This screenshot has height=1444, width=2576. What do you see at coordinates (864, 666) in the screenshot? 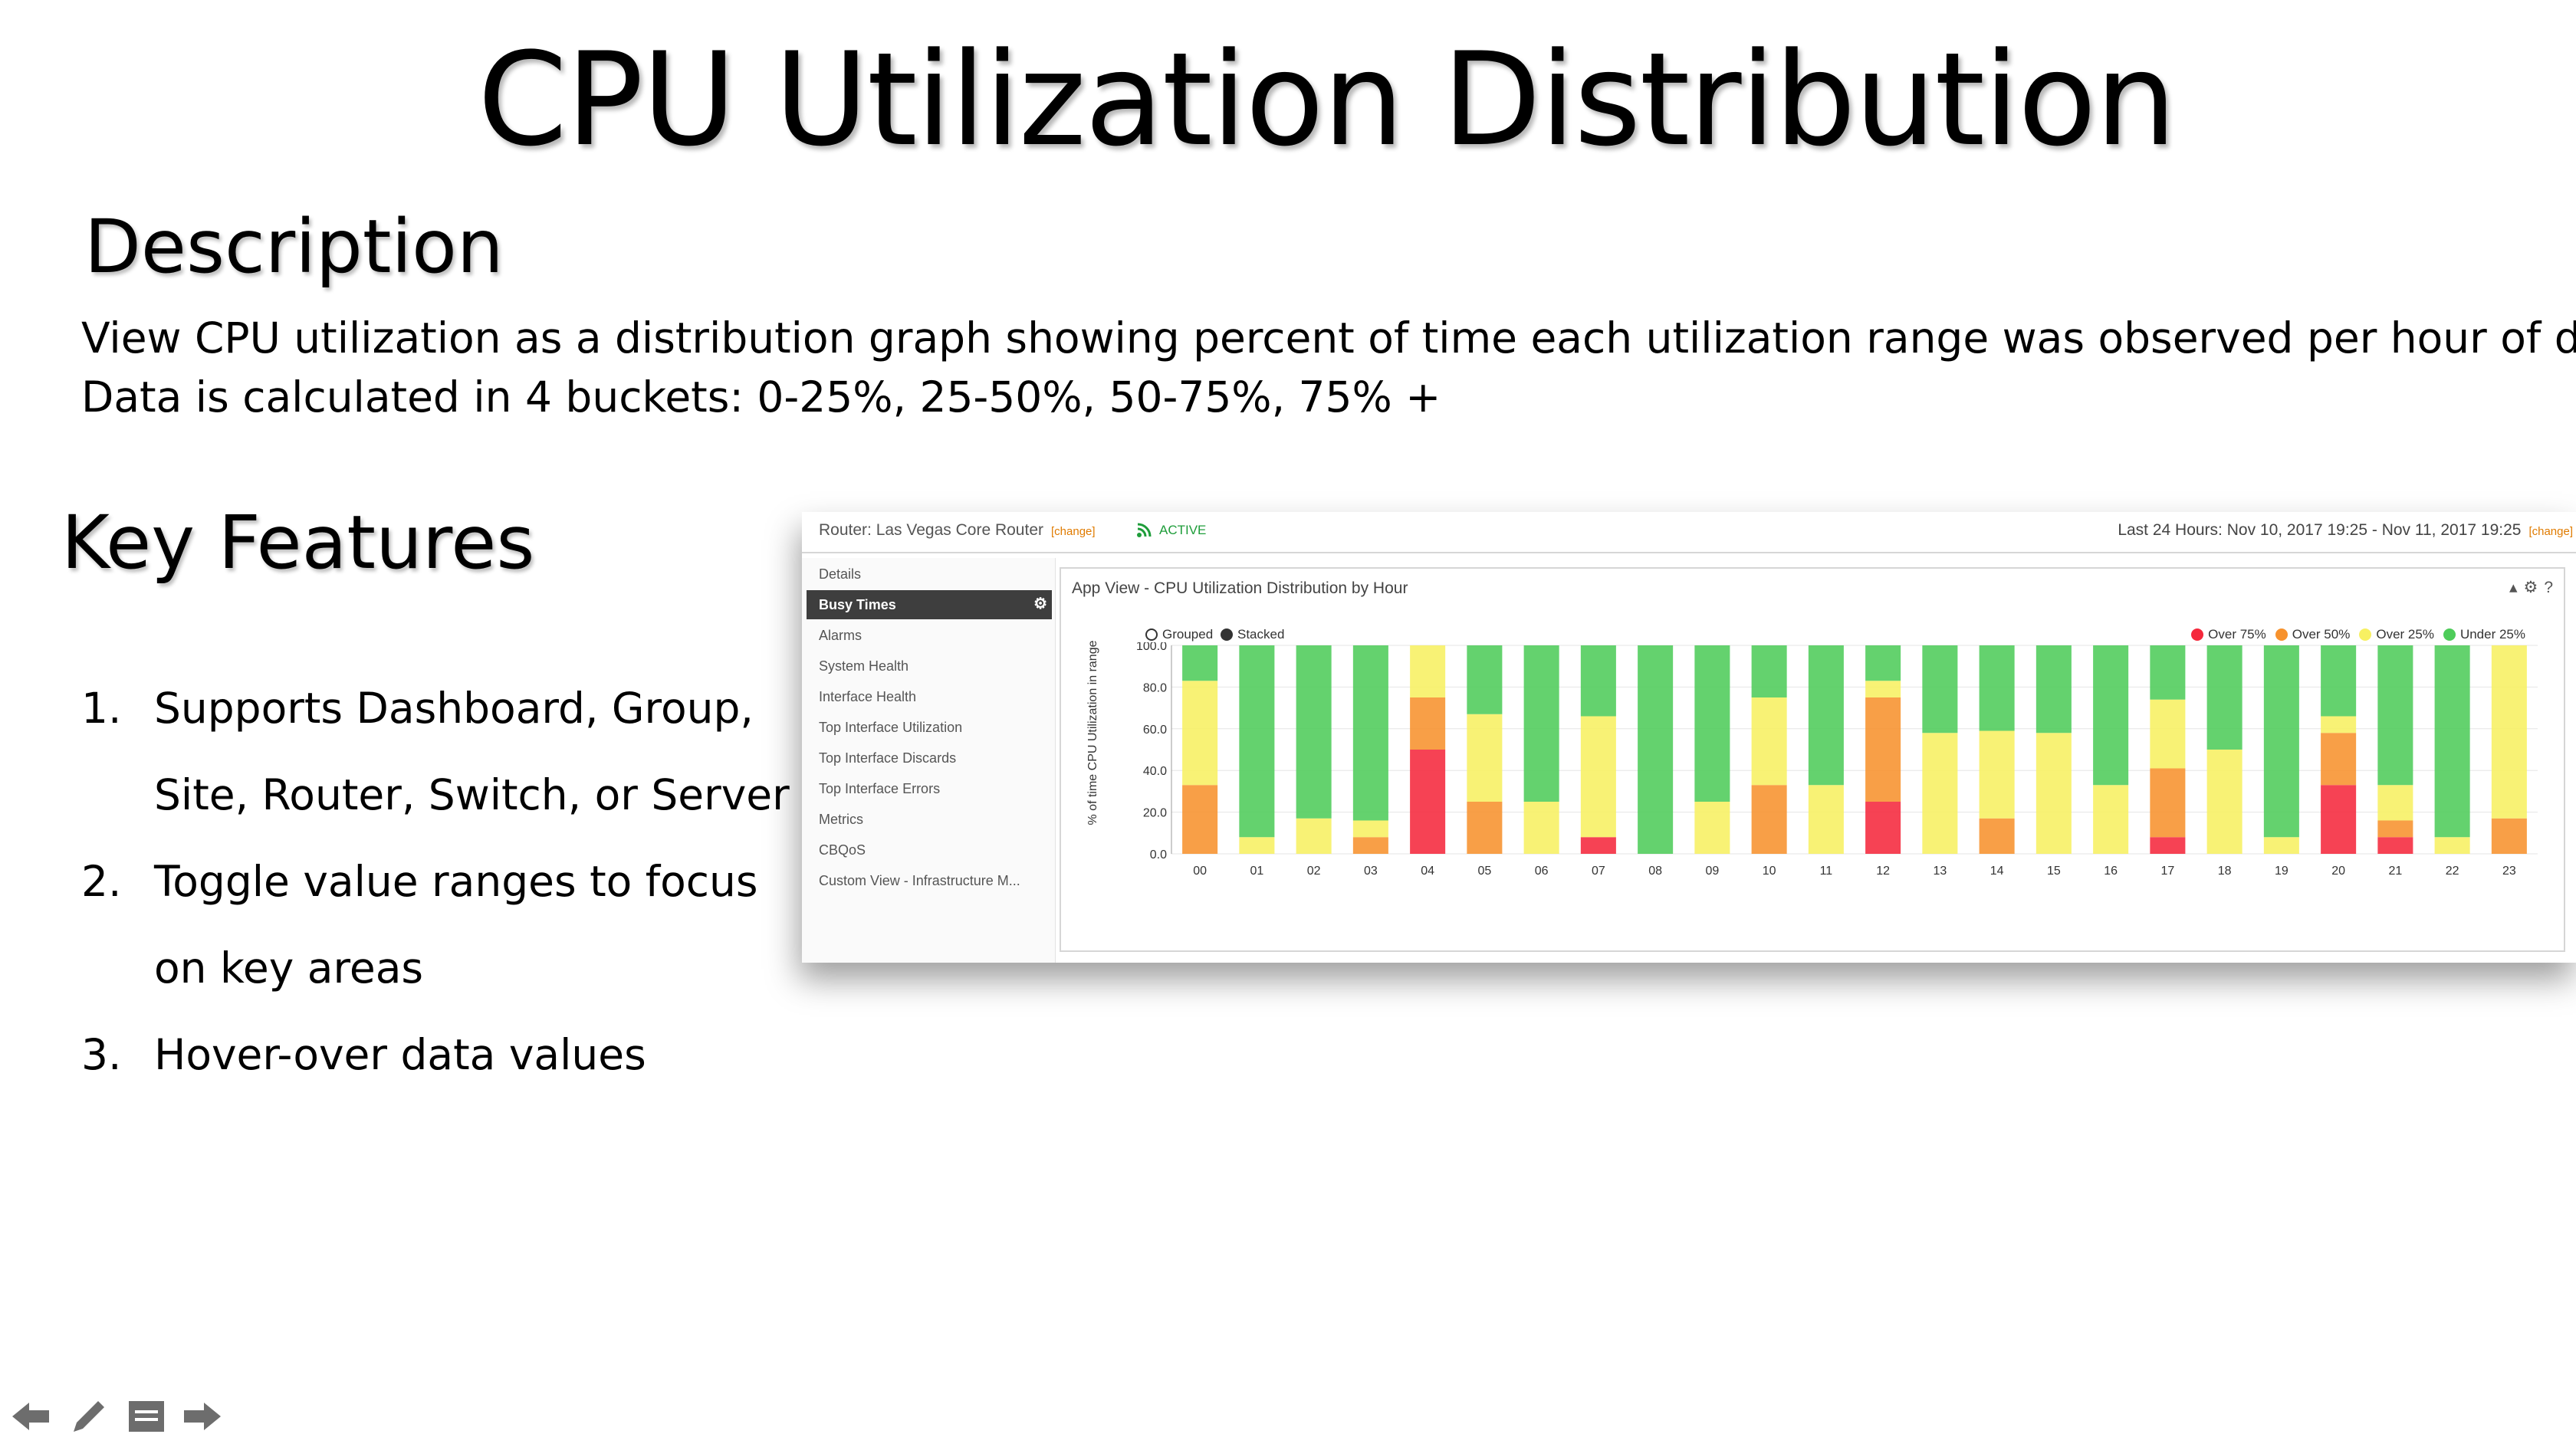
I see `sidebar-item-label: System Health` at bounding box center [864, 666].